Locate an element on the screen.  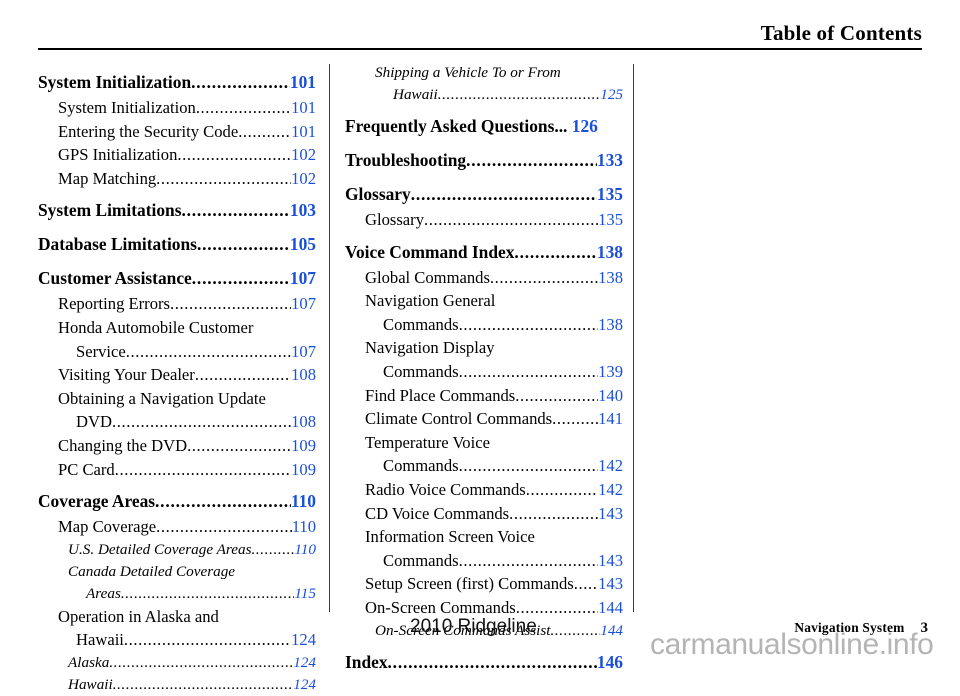
toc-entry: Coverage Areas 110 is located at coordinates (178, 501).